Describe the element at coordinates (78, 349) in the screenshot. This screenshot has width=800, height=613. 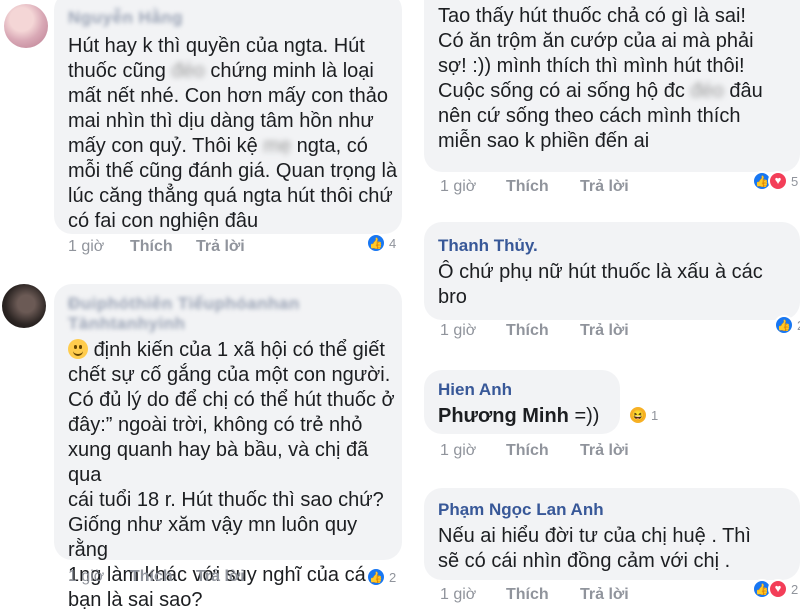
I see `smiley-emoji-icon` at that location.